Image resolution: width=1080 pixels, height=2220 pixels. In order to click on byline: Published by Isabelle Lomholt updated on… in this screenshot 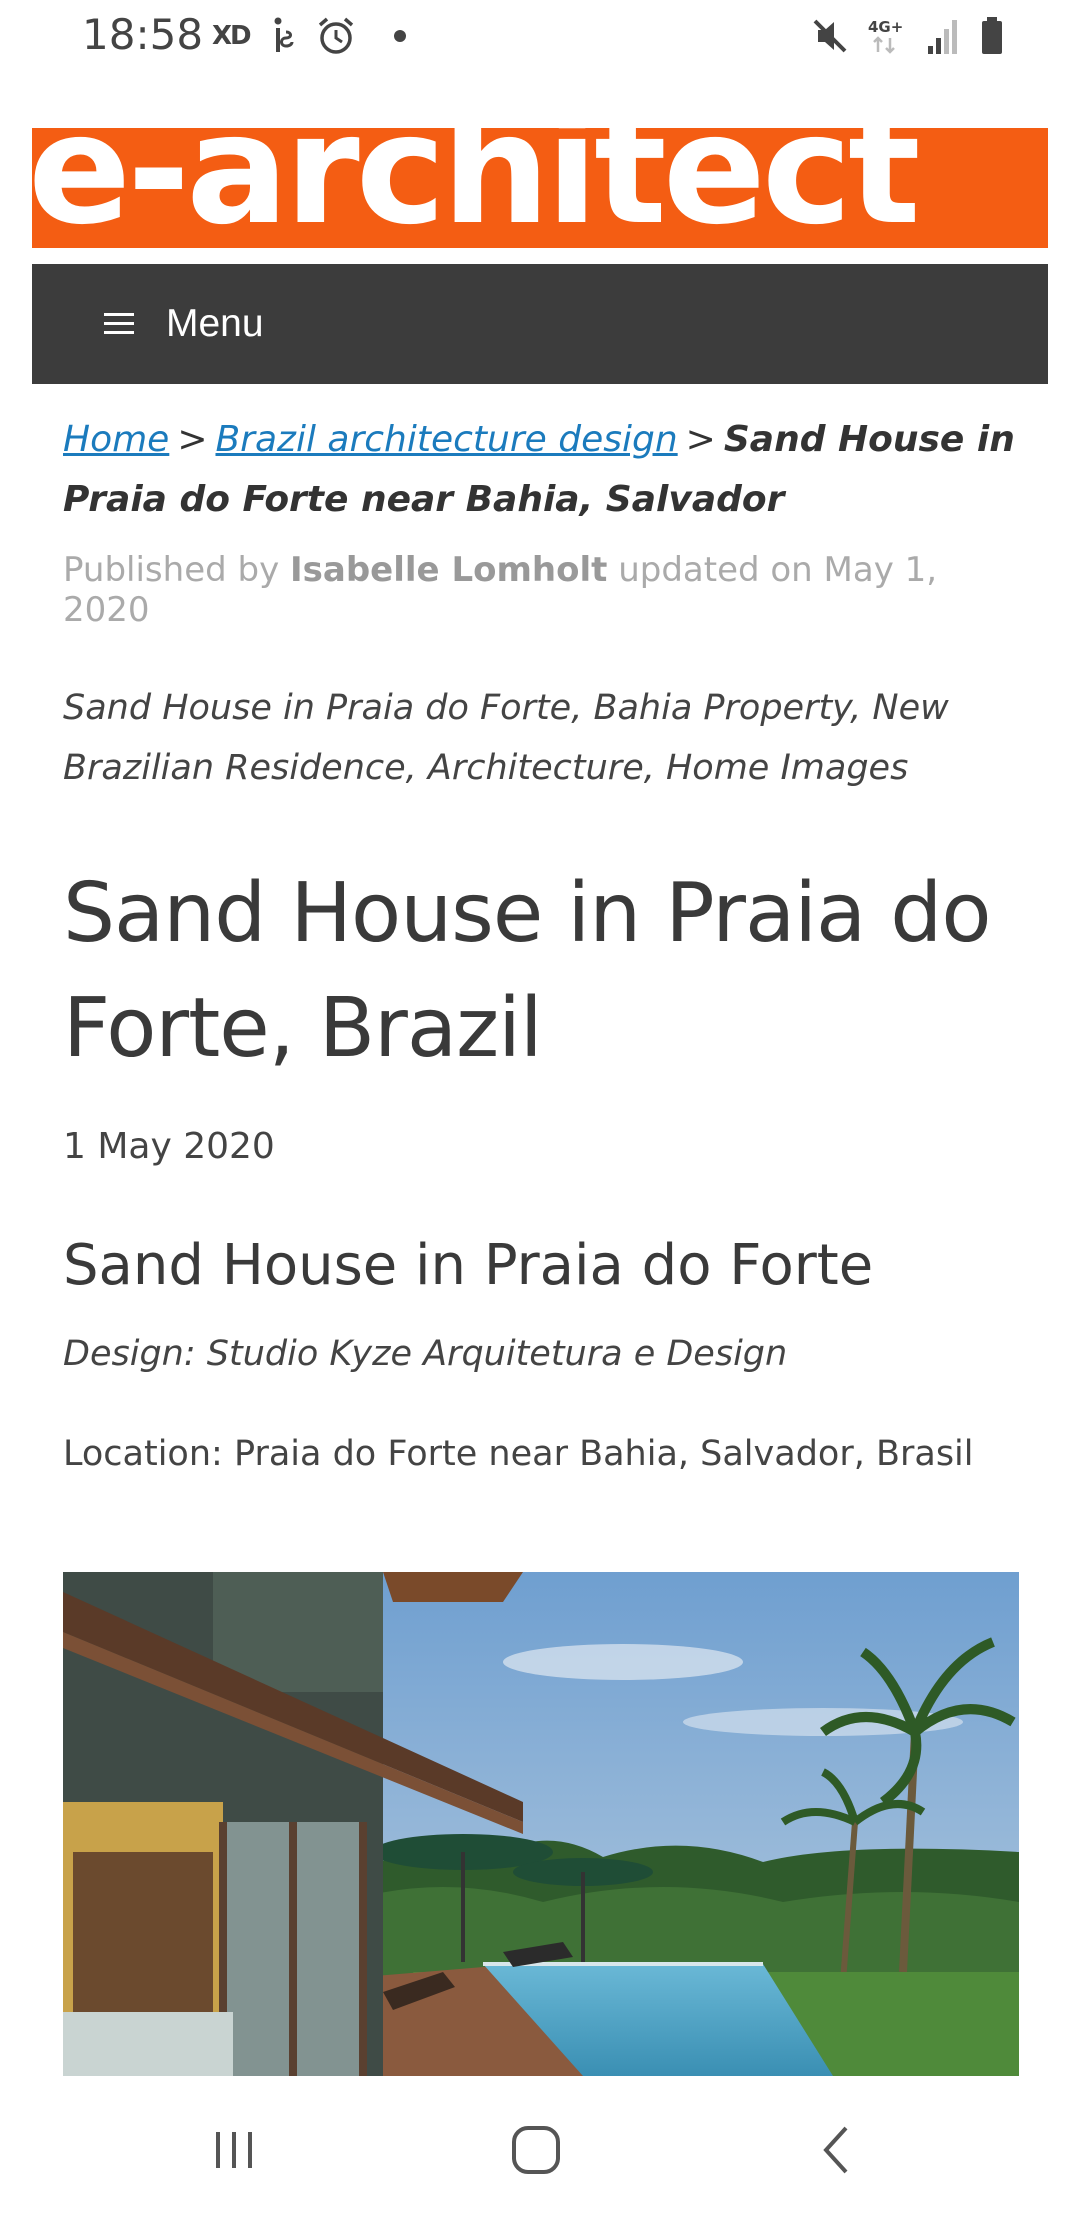, I will do `click(543, 590)`.